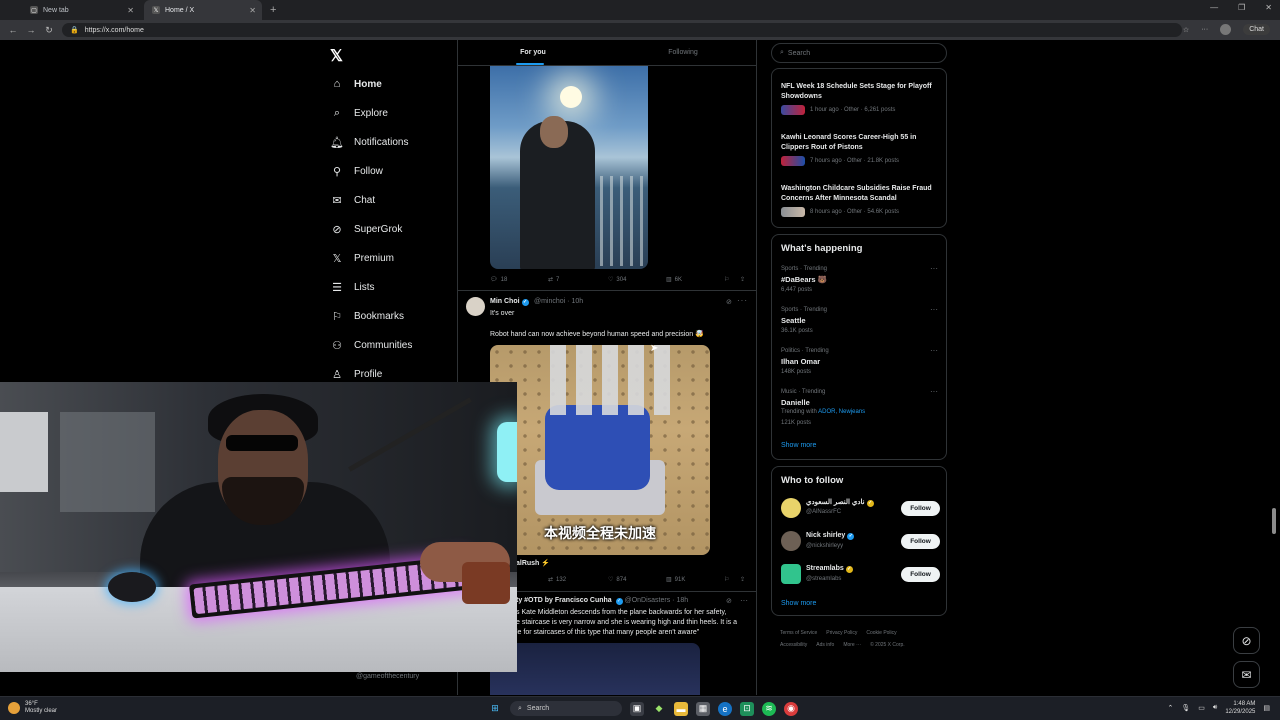 Image resolution: width=1280 pixels, height=720 pixels. I want to click on author-name: ty #OTD by Francisco Cunha, so click(564, 600).